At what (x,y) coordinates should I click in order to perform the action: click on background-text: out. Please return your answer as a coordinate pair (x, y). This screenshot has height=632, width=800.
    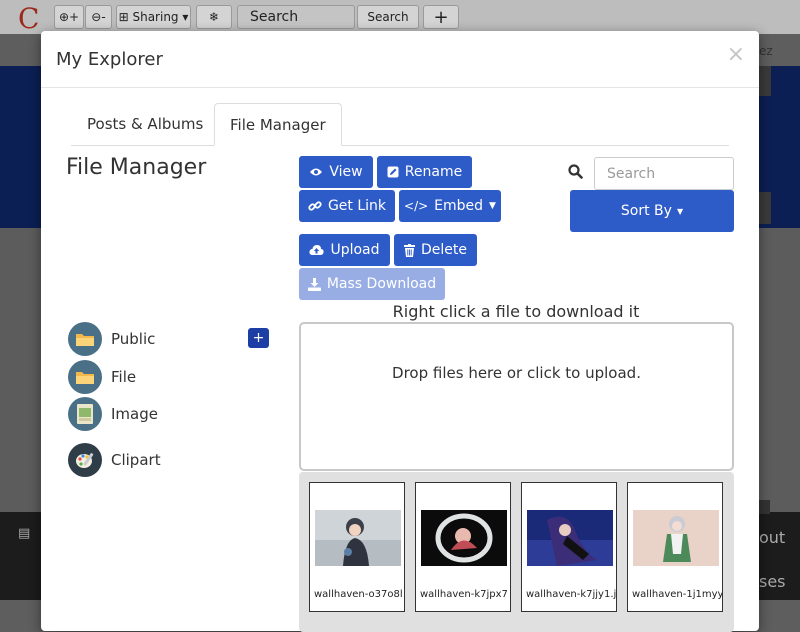
    Looking at the image, I should click on (772, 537).